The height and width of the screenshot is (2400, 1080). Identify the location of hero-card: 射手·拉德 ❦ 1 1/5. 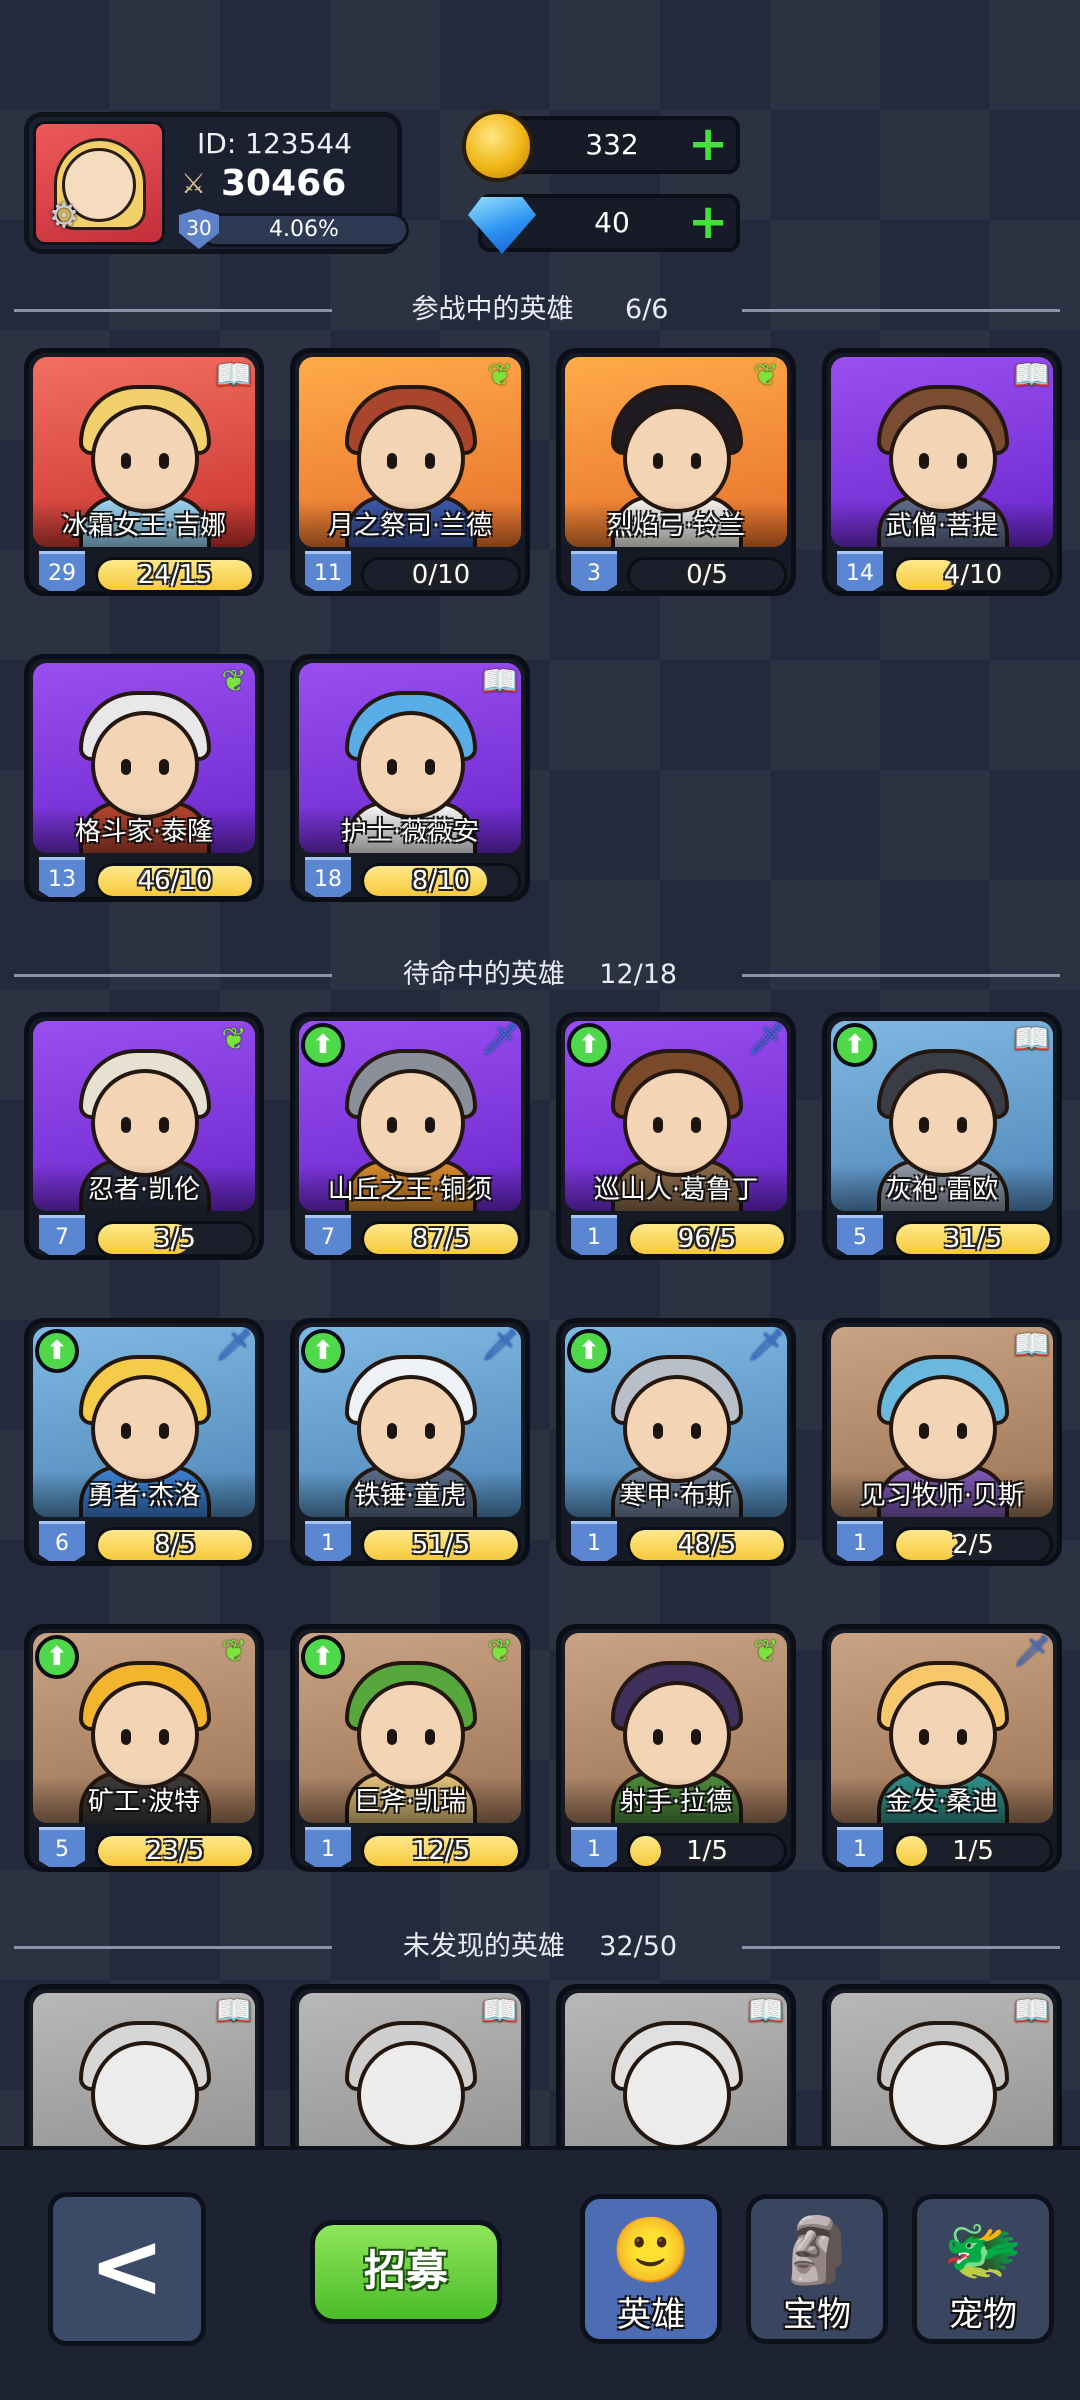
(676, 1748).